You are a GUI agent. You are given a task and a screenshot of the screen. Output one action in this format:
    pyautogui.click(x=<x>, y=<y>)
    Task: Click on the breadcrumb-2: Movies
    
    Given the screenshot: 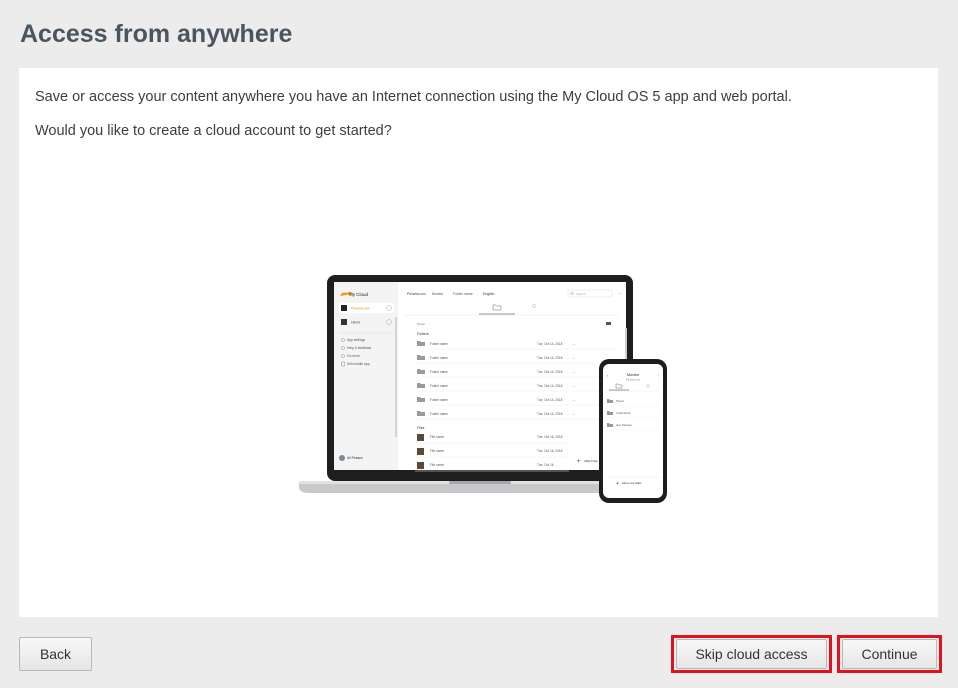 What is the action you would take?
    pyautogui.click(x=437, y=294)
    